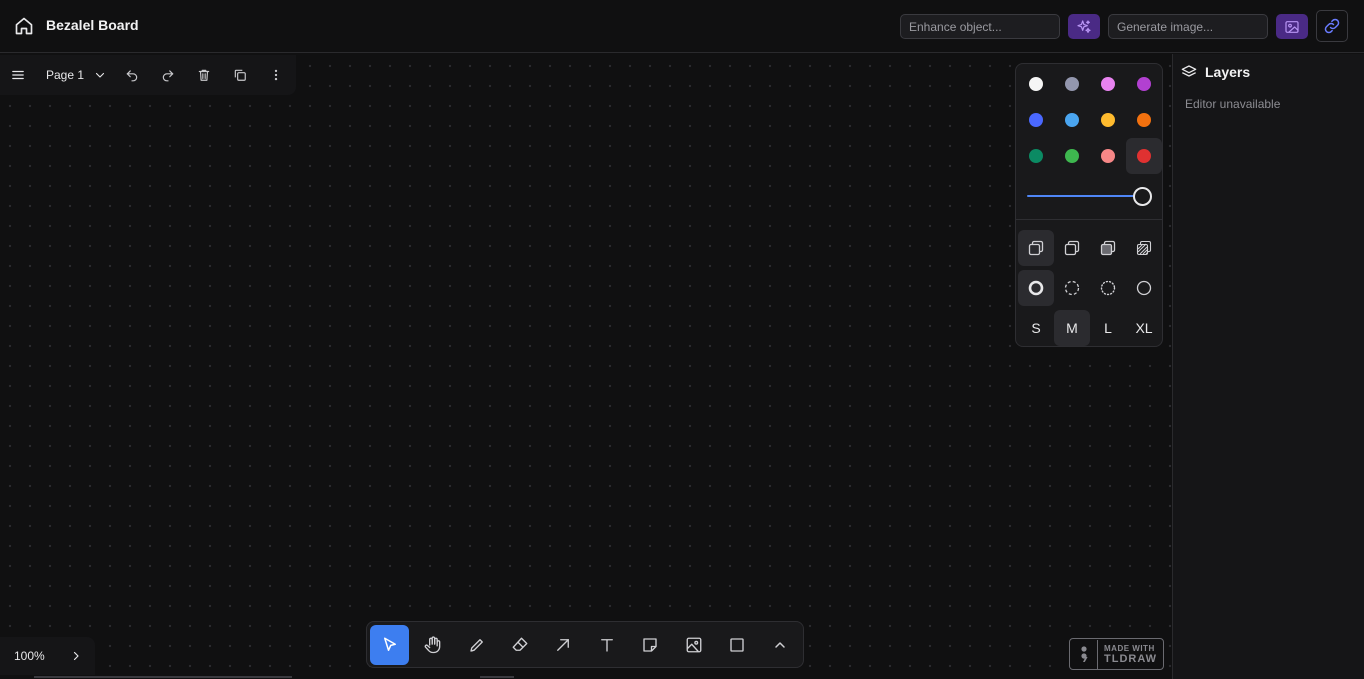 This screenshot has width=1364, height=679. I want to click on layers-title: Layers, so click(1228, 72).